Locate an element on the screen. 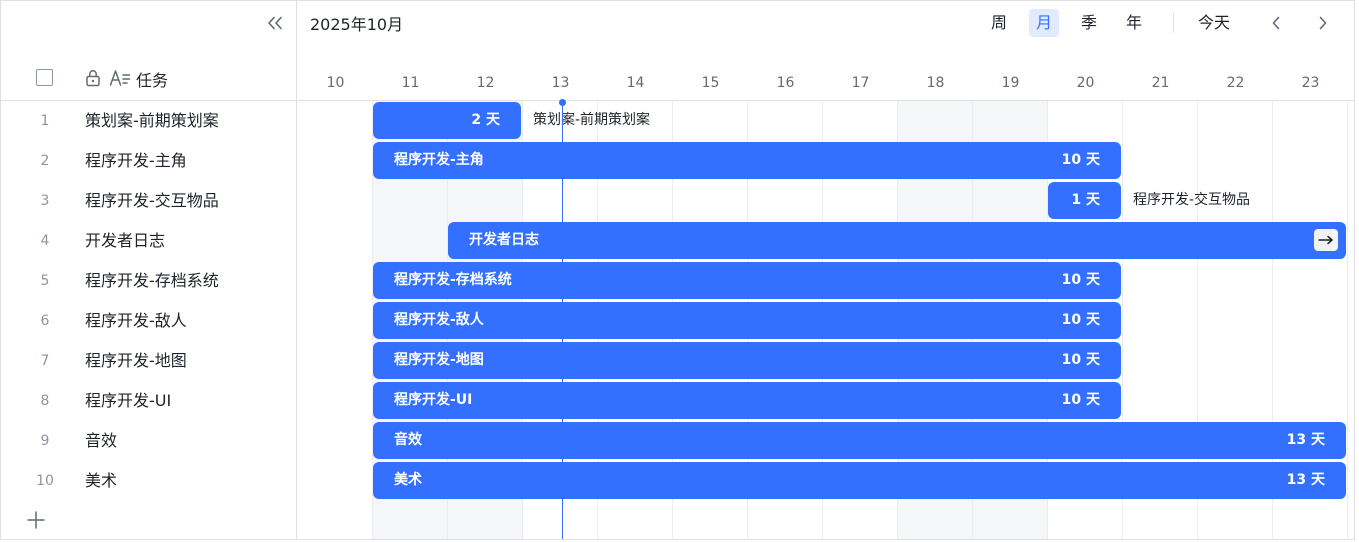 Image resolution: width=1359 pixels, height=542 pixels. task-bar-label: 音效 is located at coordinates (408, 440).